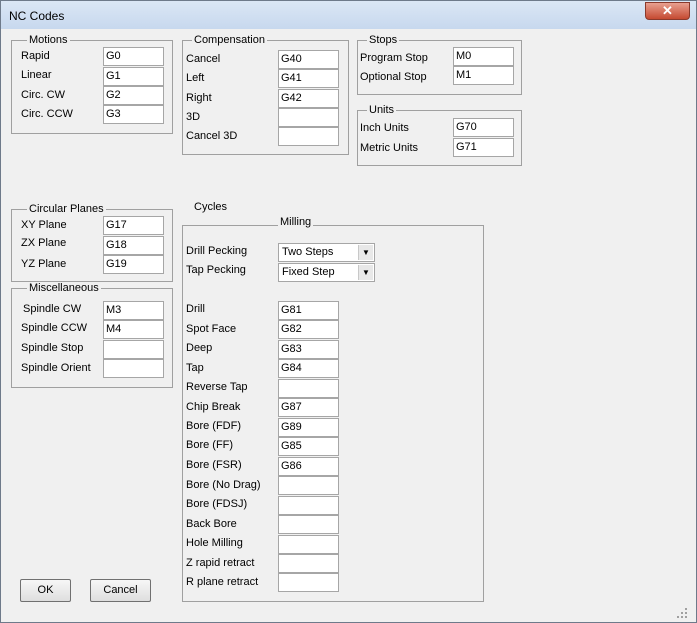 The width and height of the screenshot is (697, 623). Describe the element at coordinates (394, 58) in the screenshot. I see `program-stop-label: Program Stop` at that location.